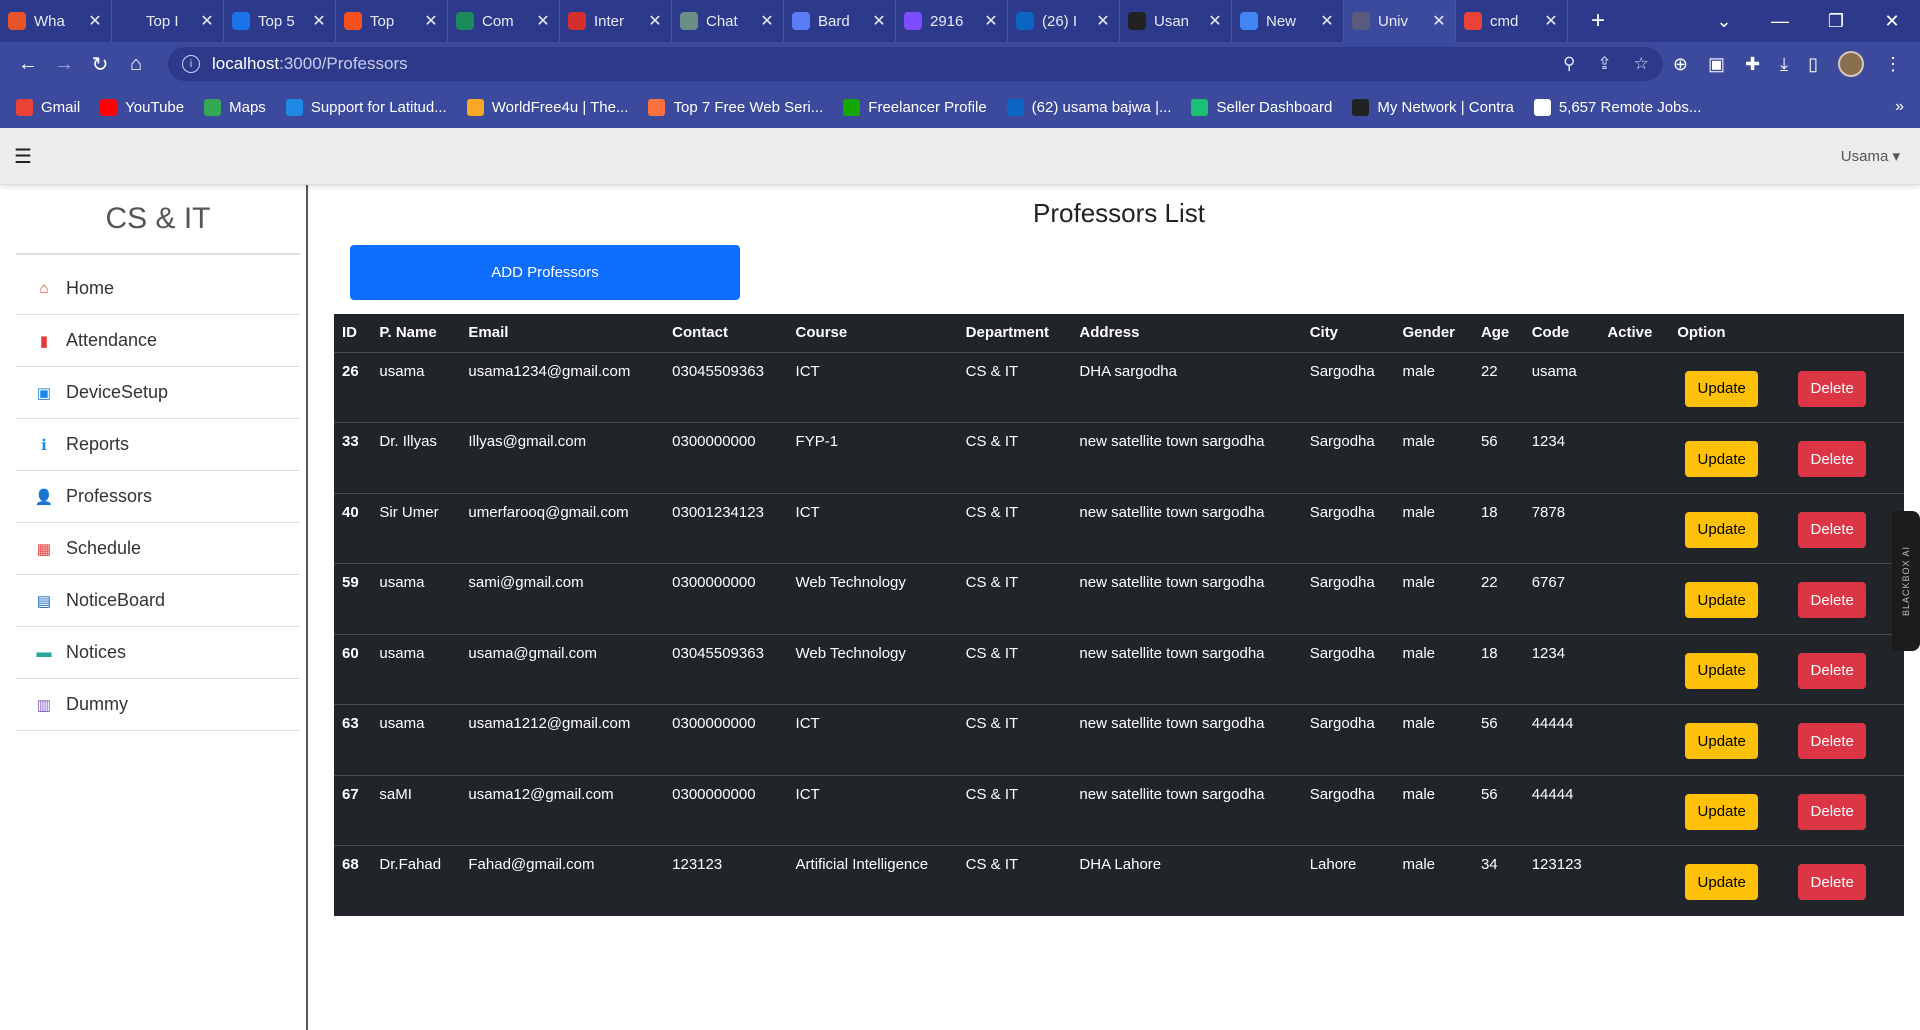 The height and width of the screenshot is (1030, 1920). What do you see at coordinates (56, 21) in the screenshot?
I see `browser-tab: Wha ✕` at bounding box center [56, 21].